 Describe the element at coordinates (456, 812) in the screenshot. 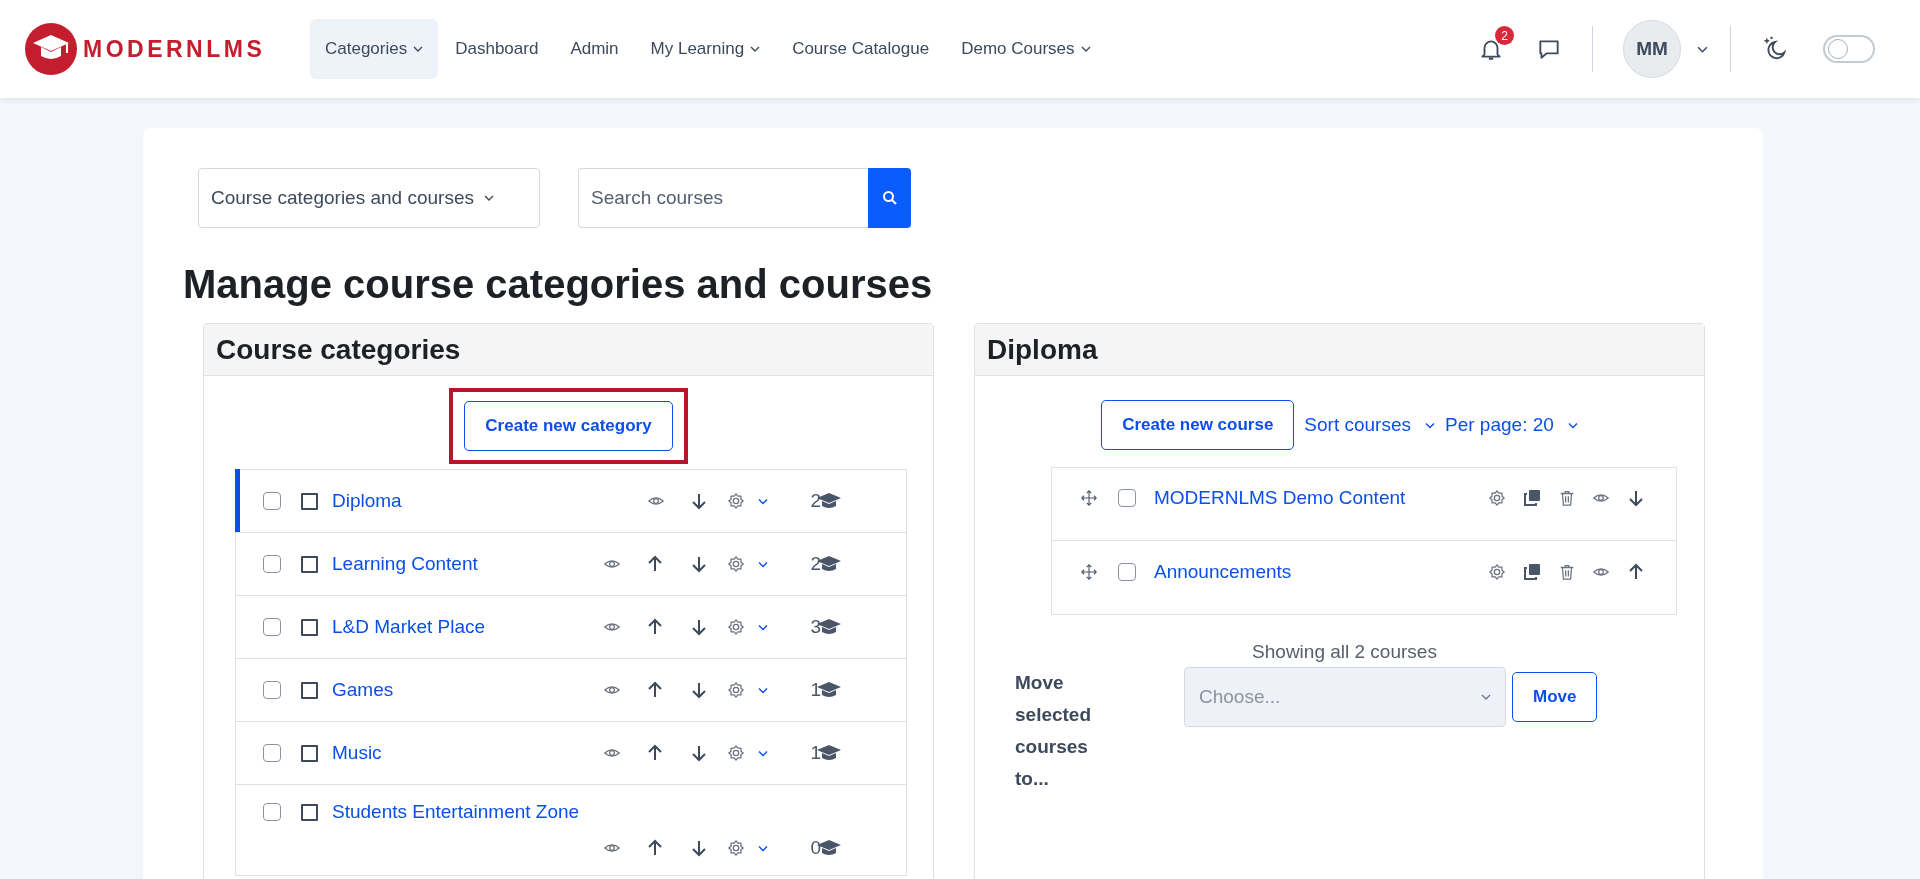

I see `category-link: Students Entertainment Zone` at that location.